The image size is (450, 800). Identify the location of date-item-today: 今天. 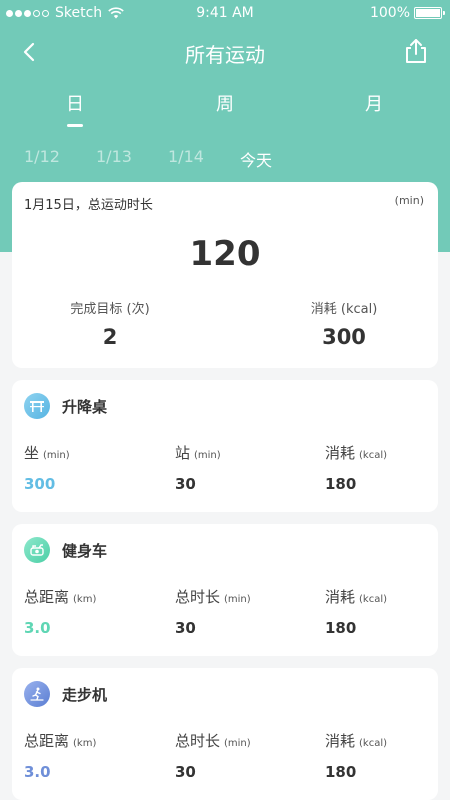
(256, 159).